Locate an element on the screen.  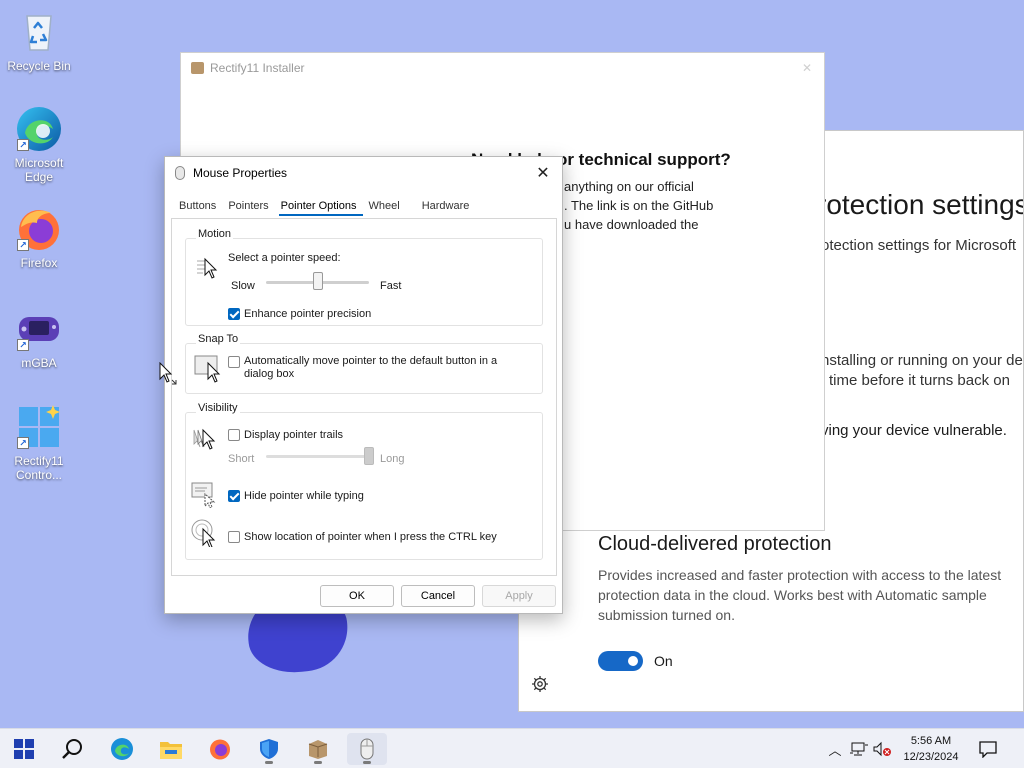
taskbar-edge is located at coordinates (122, 749).